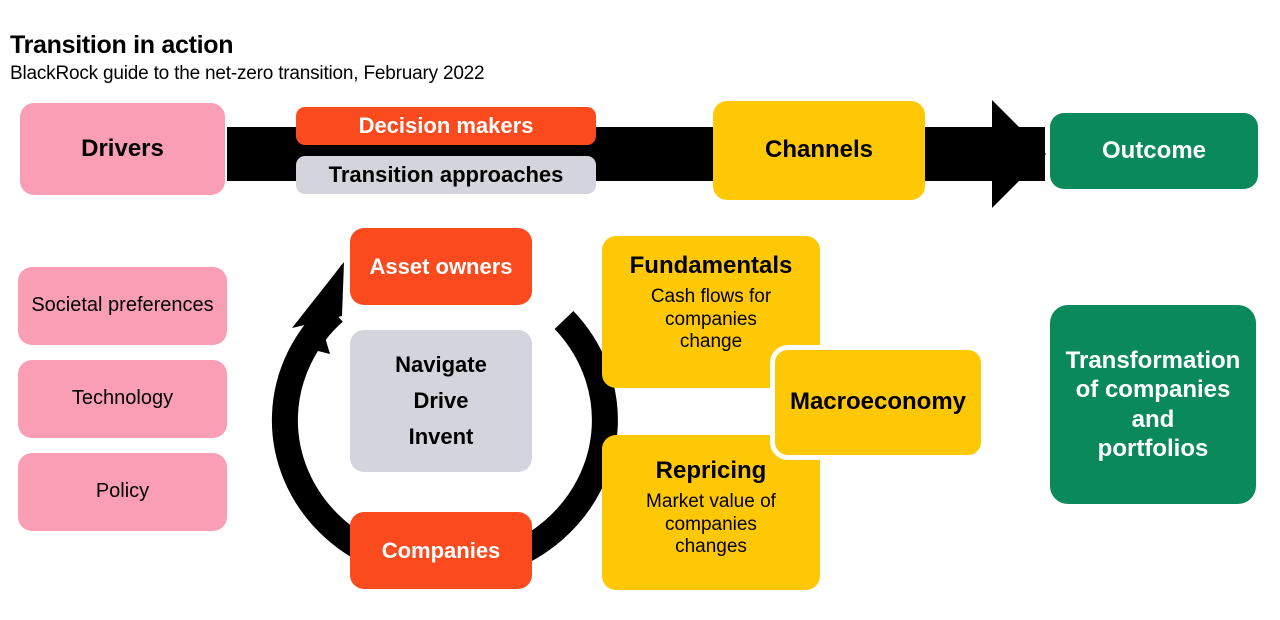 Image resolution: width=1280 pixels, height=620 pixels. I want to click on driver-item-societal-preferences: Societal preferences, so click(122, 306).